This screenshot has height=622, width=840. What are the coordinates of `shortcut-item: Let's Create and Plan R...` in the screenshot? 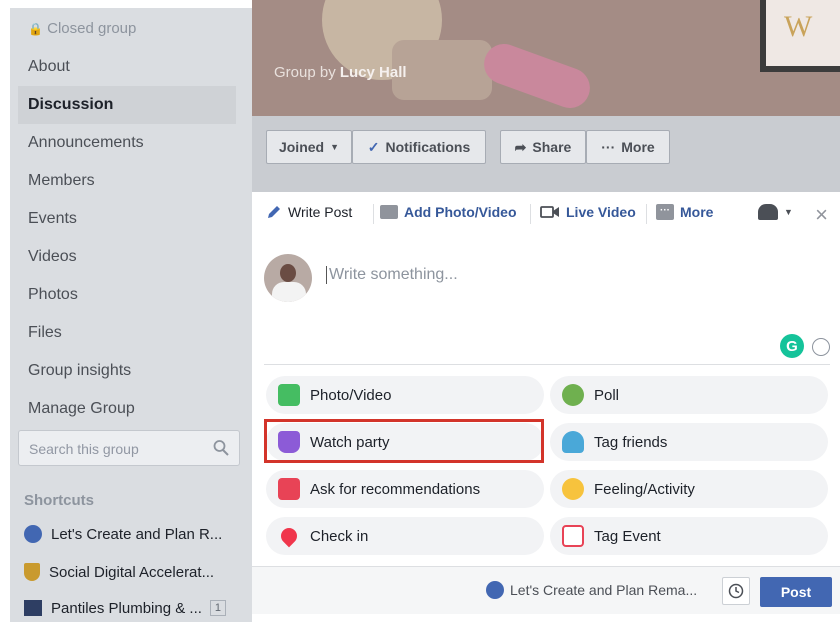 It's located at (123, 534).